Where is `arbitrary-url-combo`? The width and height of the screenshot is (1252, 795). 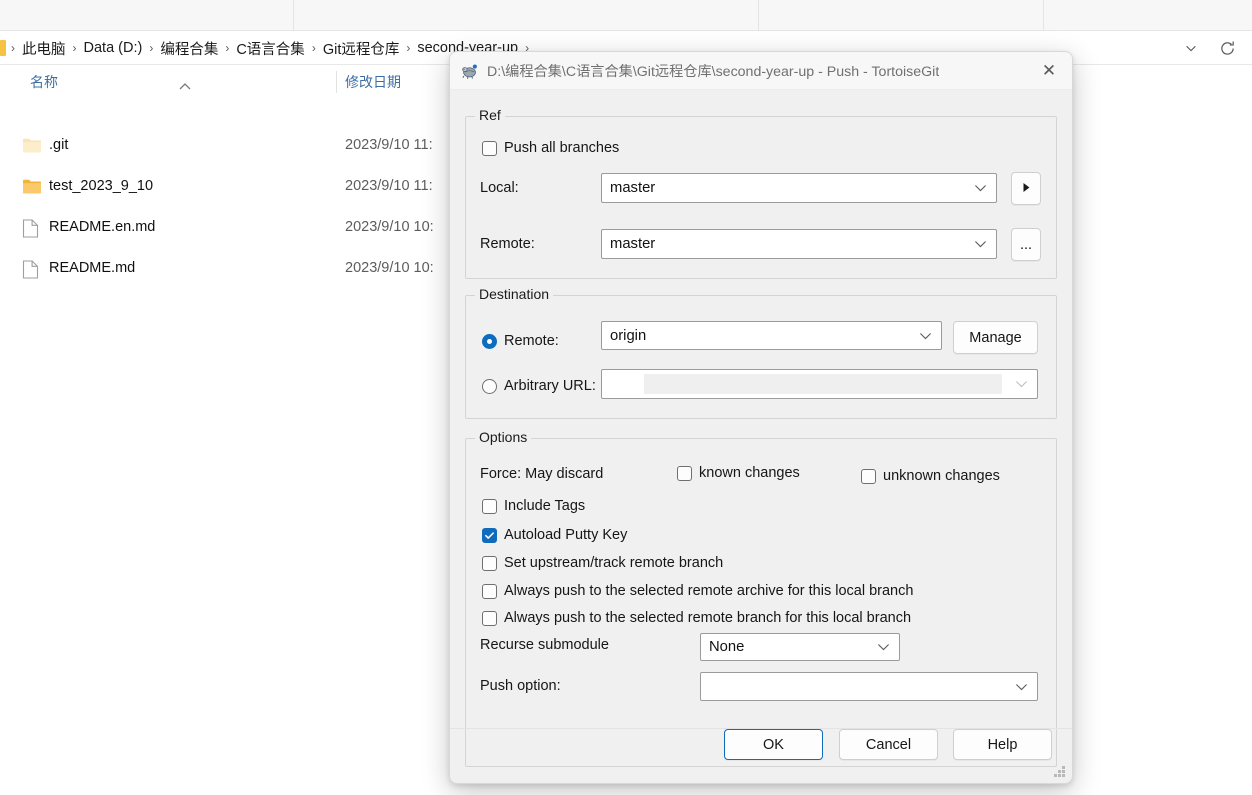
arbitrary-url-combo is located at coordinates (819, 384).